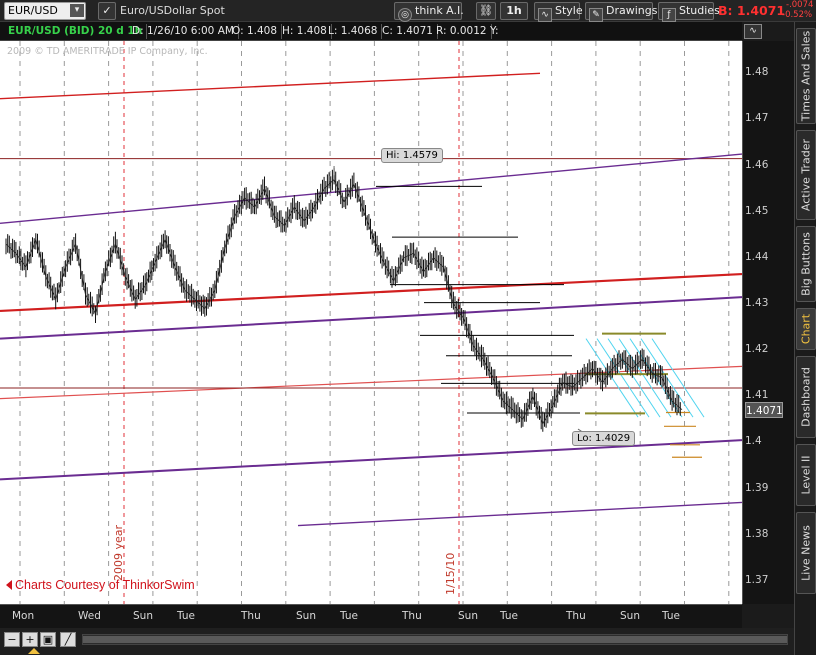 This screenshot has height=655, width=816. I want to click on time-axis: Mon Wed Sun Tue Thu Sun Tue Thu Sun Tue Thu Sun Tue, so click(371, 616).